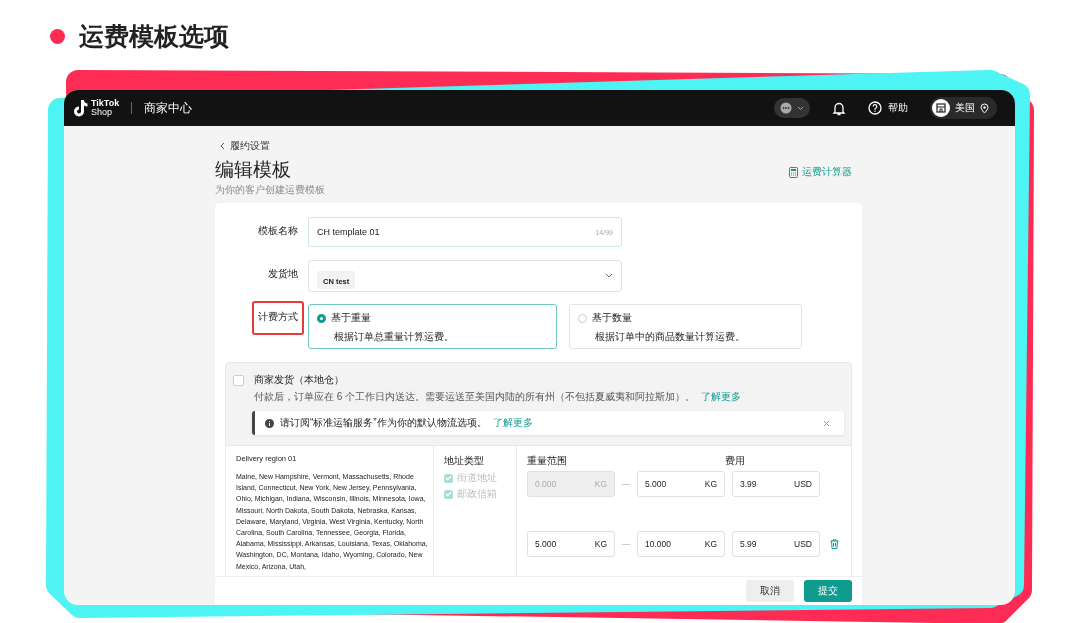  Describe the element at coordinates (512, 423) in the screenshot. I see `learn-more-link: 了解更多` at that location.